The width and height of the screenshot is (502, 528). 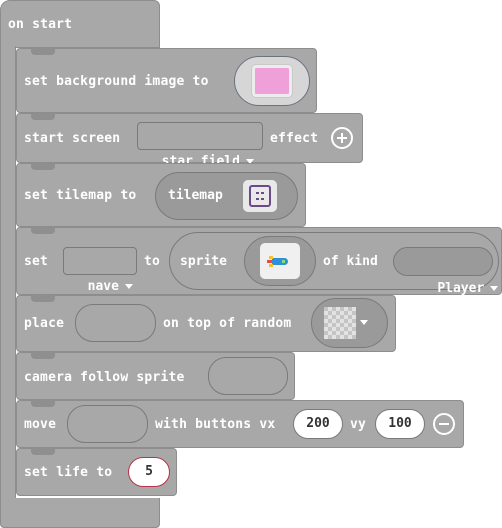 I want to click on kind-value: Player, so click(x=461, y=288).